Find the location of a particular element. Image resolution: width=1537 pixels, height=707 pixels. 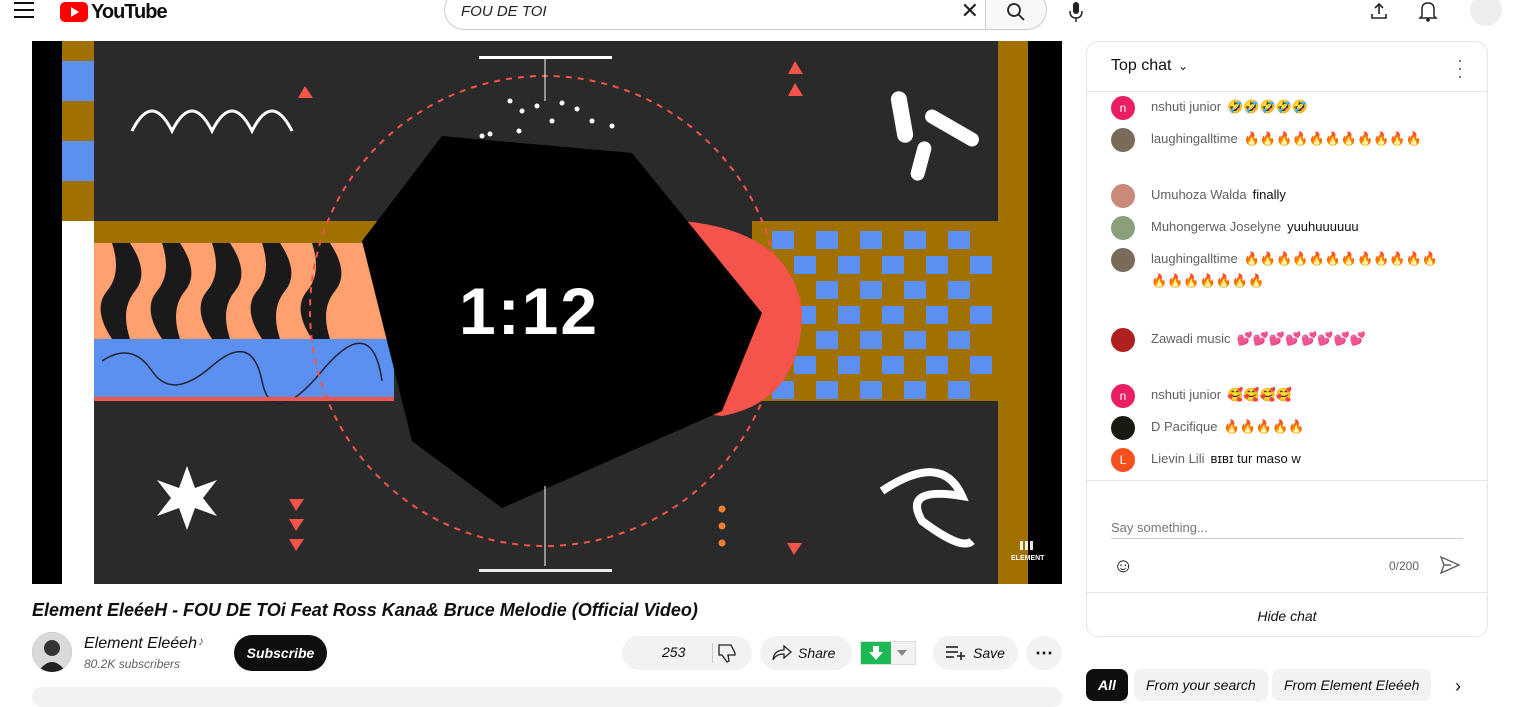

chat-text: 🤣🤣🤣🤣🤣 is located at coordinates (1268, 106).